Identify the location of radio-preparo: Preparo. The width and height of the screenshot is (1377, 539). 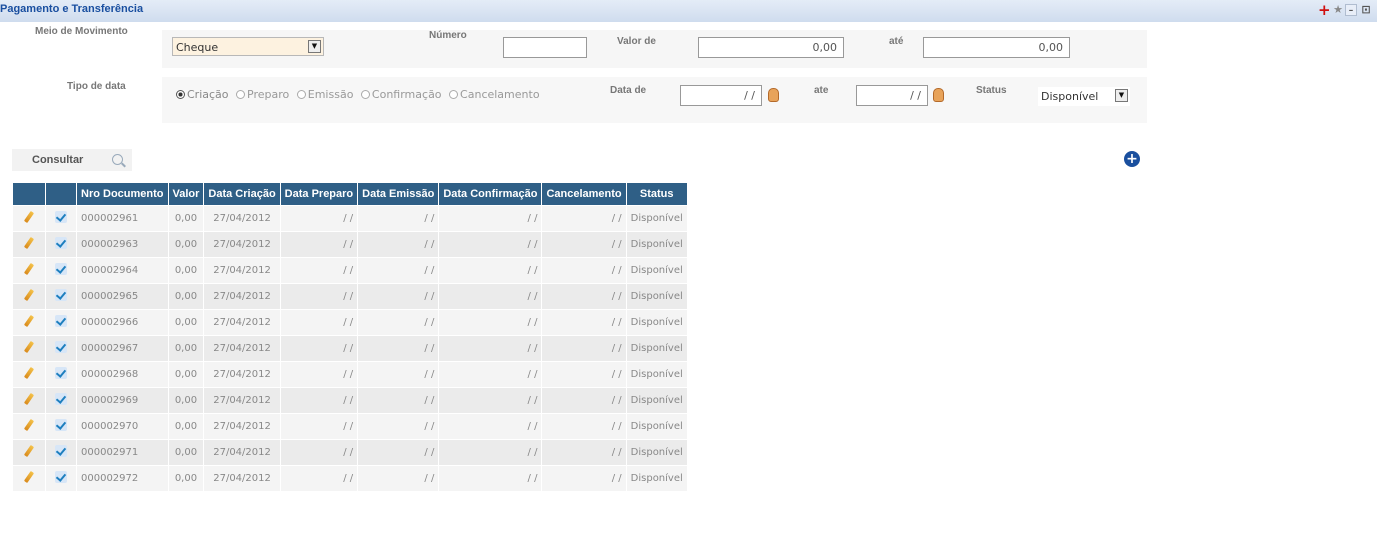
(262, 94).